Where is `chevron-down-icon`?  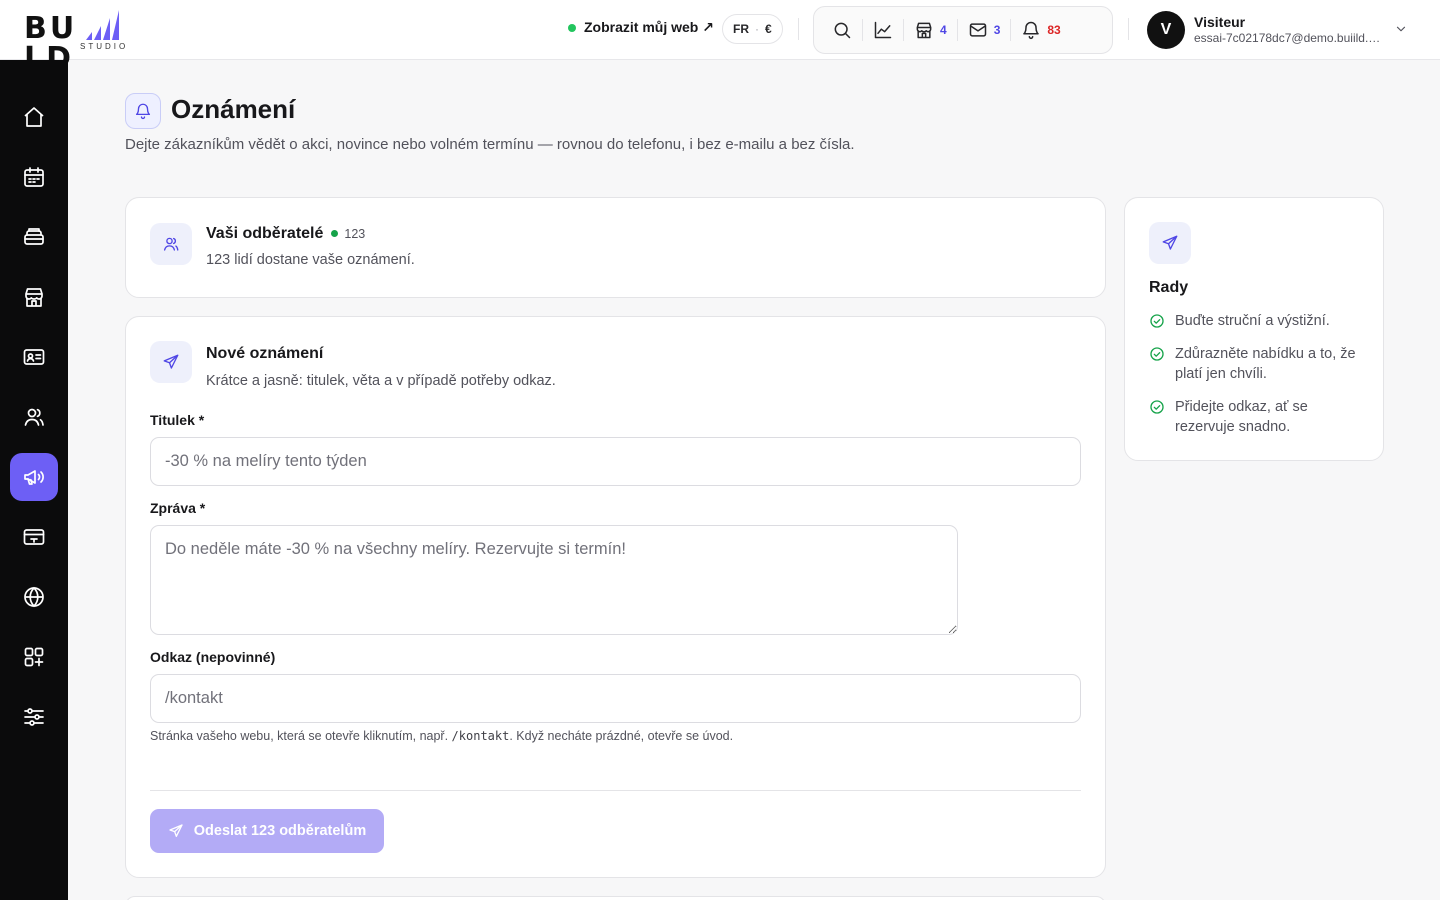
chevron-down-icon is located at coordinates (1401, 29).